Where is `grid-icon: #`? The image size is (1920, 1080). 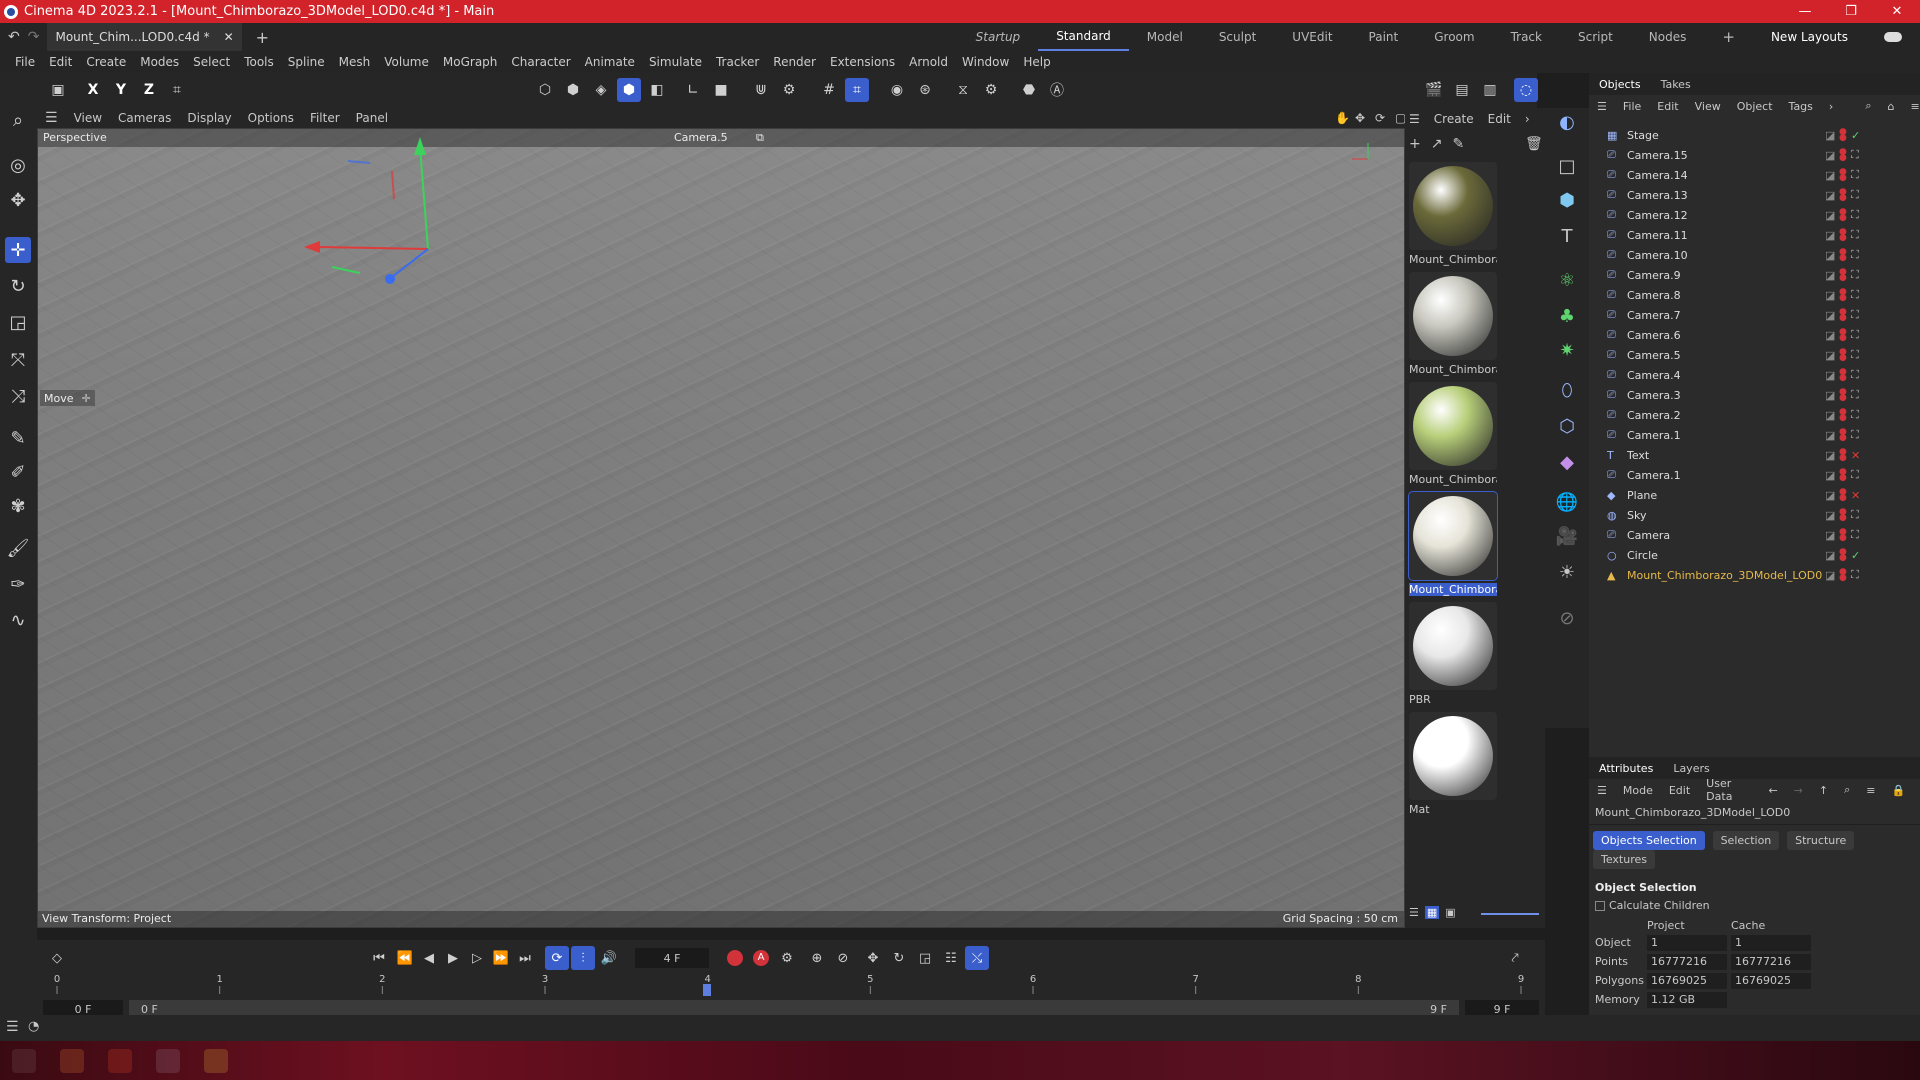 grid-icon: # is located at coordinates (829, 90).